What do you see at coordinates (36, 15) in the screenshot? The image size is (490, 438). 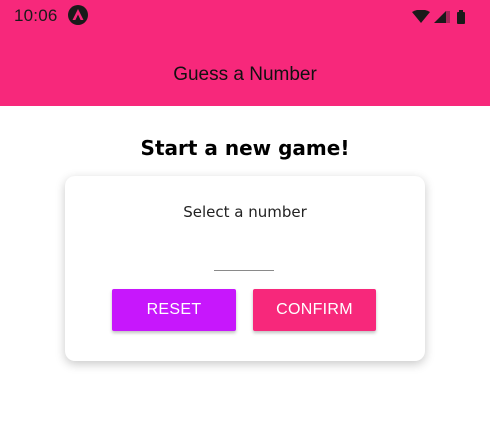 I see `status-time: 10:06` at bounding box center [36, 15].